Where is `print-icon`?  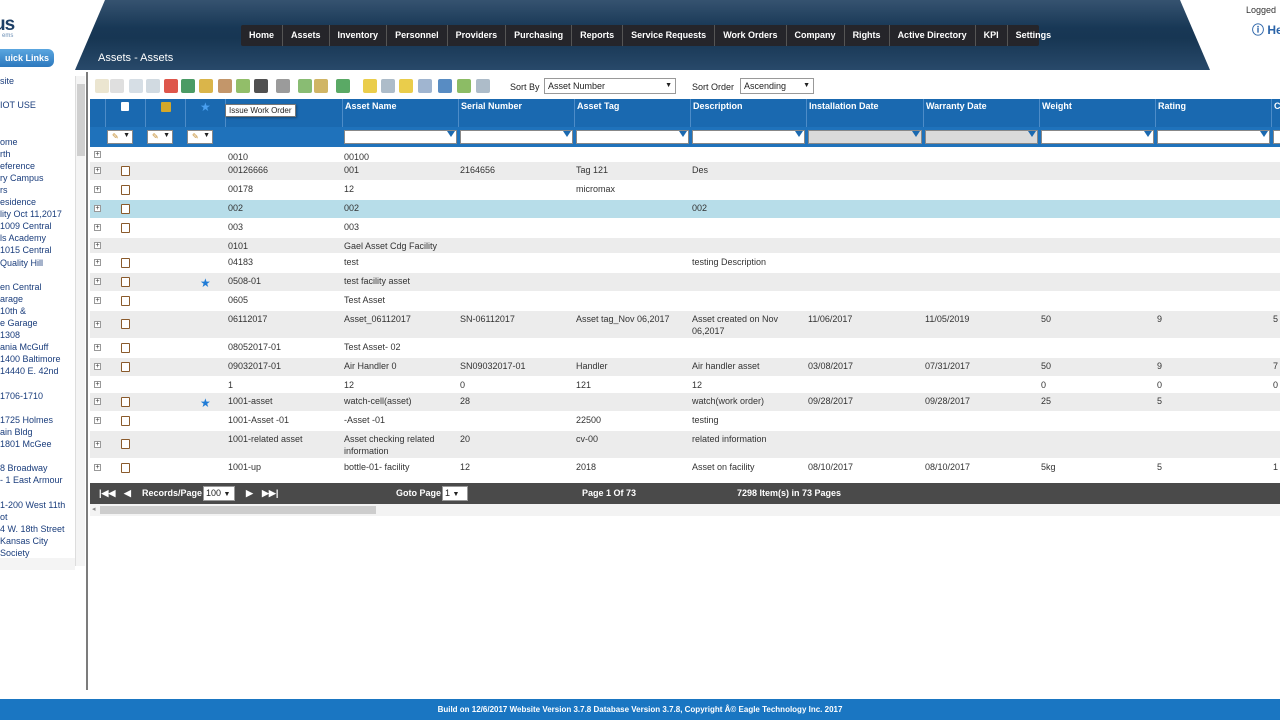
print-icon is located at coordinates (283, 86).